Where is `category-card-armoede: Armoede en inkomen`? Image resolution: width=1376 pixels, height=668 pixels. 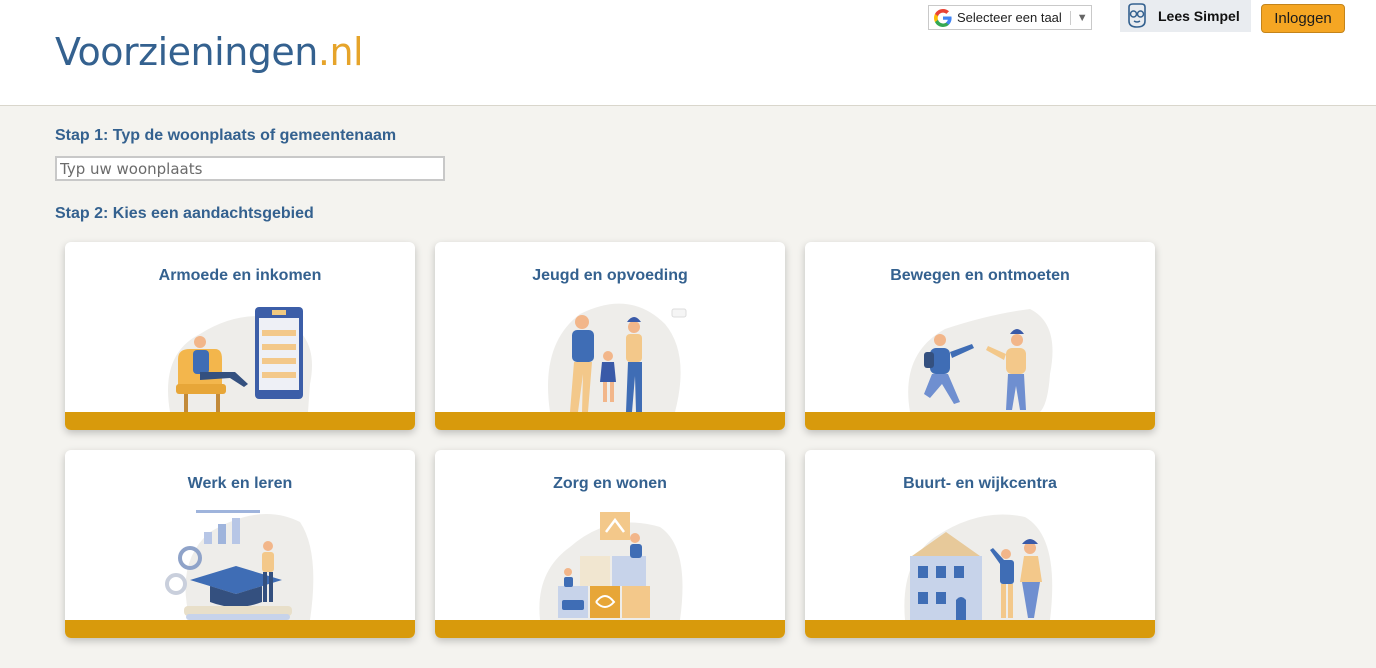
category-card-armoede: Armoede en inkomen is located at coordinates (240, 336).